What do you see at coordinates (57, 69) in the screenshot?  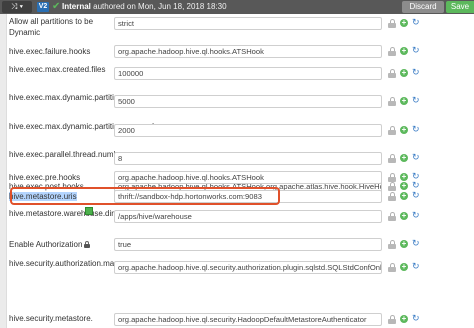 I see `config-label: hive.exec.max.created.files` at bounding box center [57, 69].